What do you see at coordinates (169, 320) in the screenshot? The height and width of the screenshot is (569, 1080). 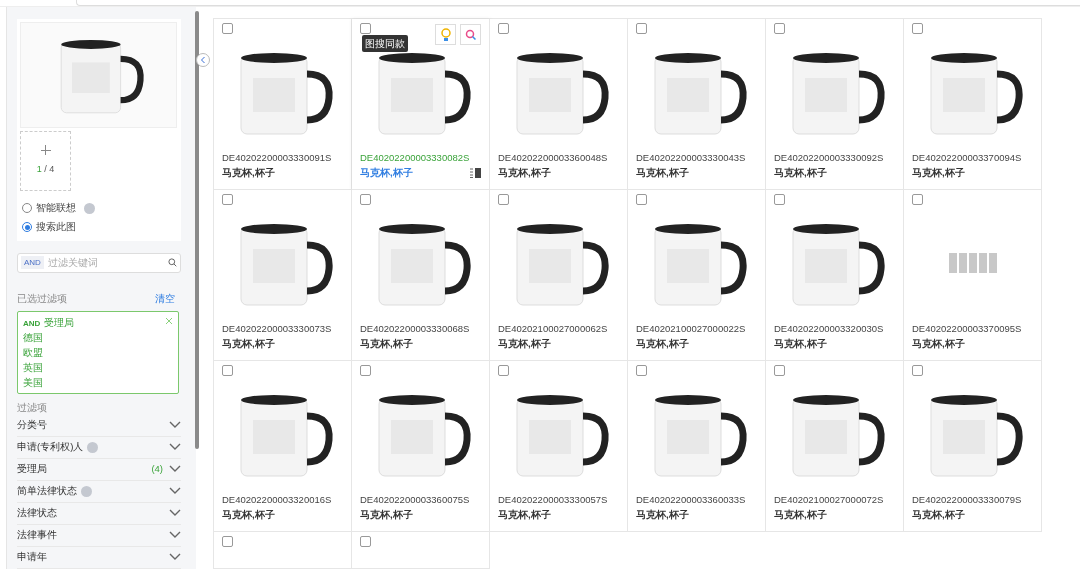 I see `close-icon` at bounding box center [169, 320].